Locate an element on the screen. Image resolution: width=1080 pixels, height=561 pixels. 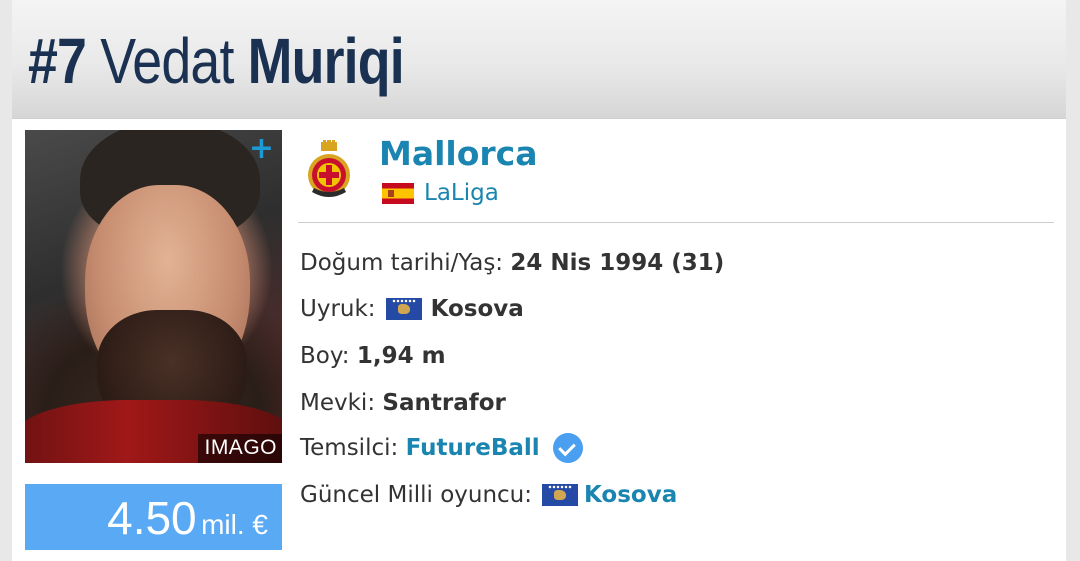
national-label: Güncel Milli oyuncu: is located at coordinates (416, 495).